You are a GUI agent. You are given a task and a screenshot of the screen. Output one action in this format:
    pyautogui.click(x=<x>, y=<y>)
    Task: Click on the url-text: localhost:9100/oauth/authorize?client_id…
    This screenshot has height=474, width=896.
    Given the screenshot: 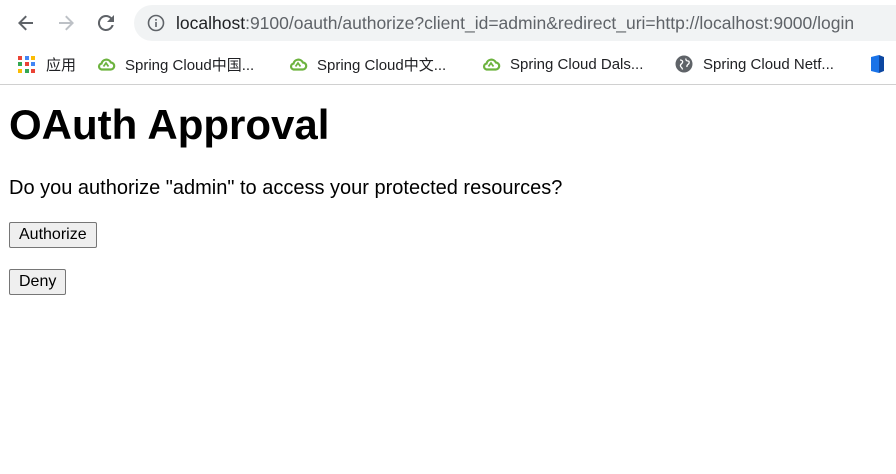 What is the action you would take?
    pyautogui.click(x=515, y=23)
    